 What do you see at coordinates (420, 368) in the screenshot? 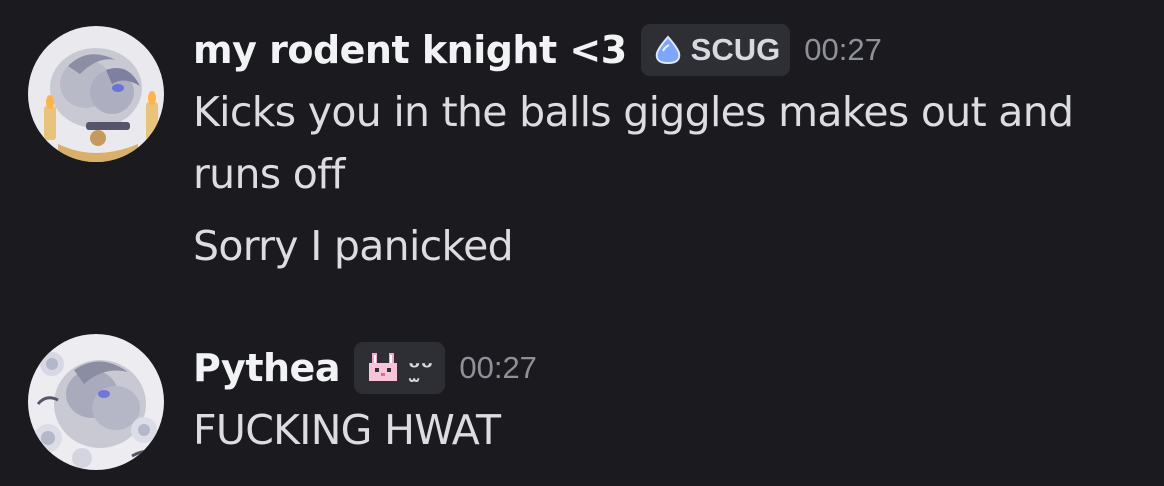
I see `clan-tag-label: ᵕ̫ᵕ` at bounding box center [420, 368].